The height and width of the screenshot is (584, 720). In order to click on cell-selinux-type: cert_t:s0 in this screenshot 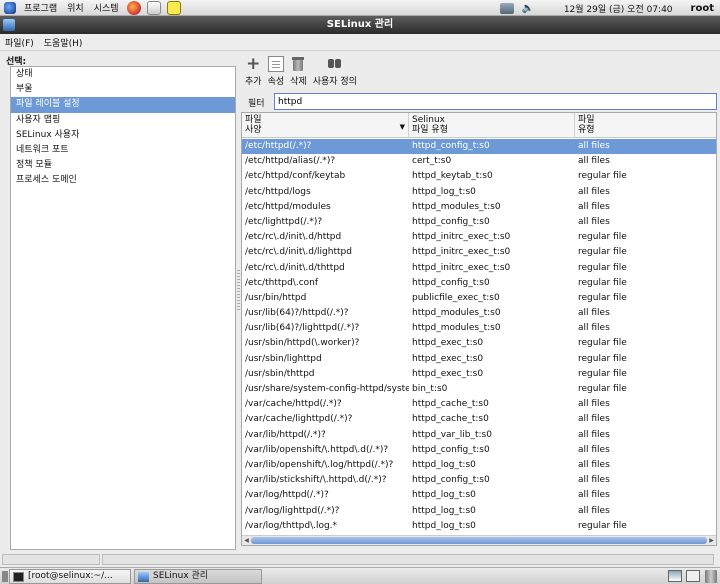, I will do `click(432, 161)`.